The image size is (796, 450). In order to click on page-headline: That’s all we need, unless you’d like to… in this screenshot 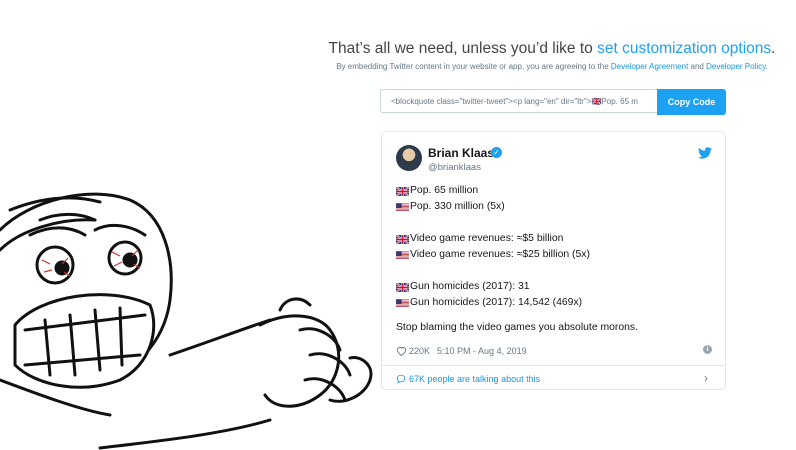, I will do `click(548, 49)`.